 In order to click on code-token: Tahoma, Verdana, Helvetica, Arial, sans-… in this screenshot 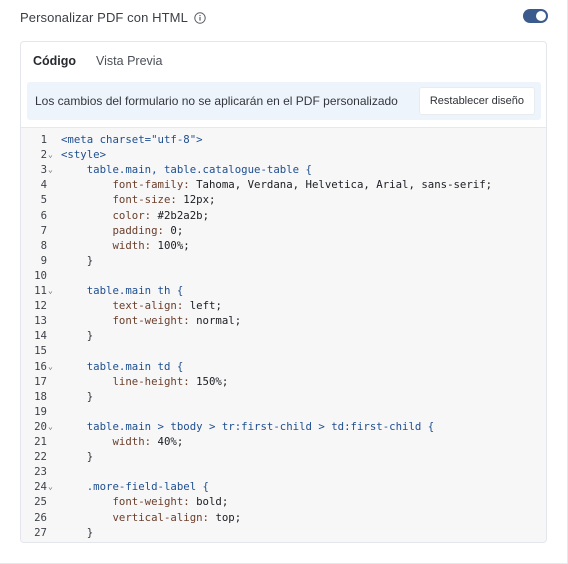, I will do `click(344, 185)`.